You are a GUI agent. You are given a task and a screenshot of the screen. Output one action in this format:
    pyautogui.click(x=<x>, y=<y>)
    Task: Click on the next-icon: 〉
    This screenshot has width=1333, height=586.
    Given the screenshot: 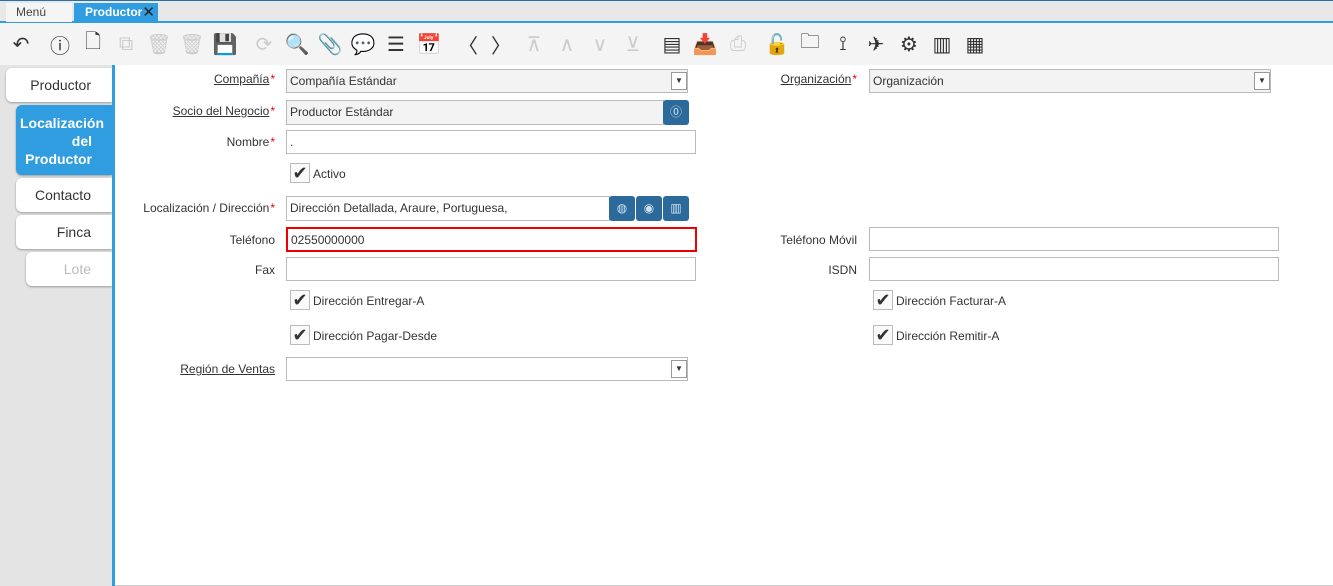 What is the action you would take?
    pyautogui.click(x=501, y=44)
    